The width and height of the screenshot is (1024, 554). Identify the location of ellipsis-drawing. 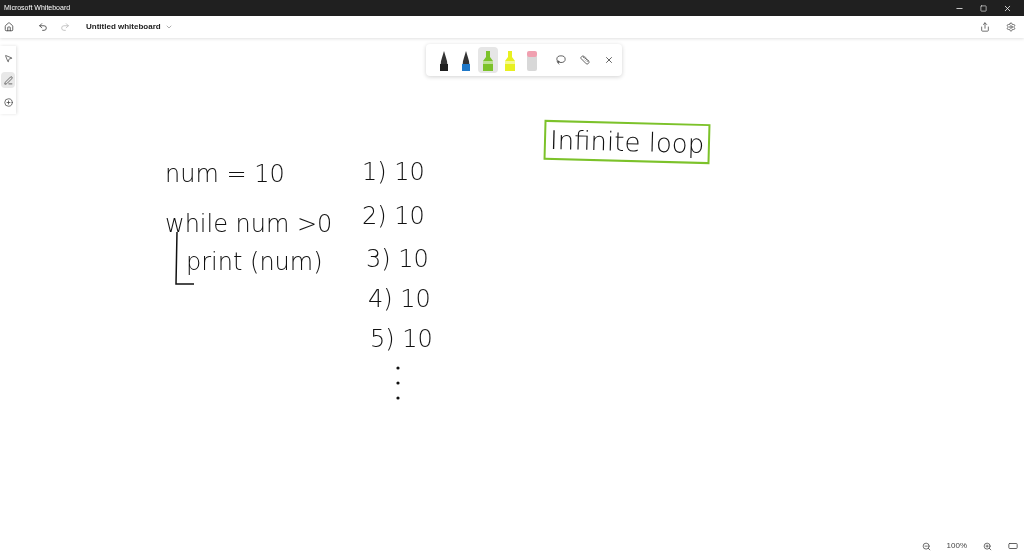
(398, 383).